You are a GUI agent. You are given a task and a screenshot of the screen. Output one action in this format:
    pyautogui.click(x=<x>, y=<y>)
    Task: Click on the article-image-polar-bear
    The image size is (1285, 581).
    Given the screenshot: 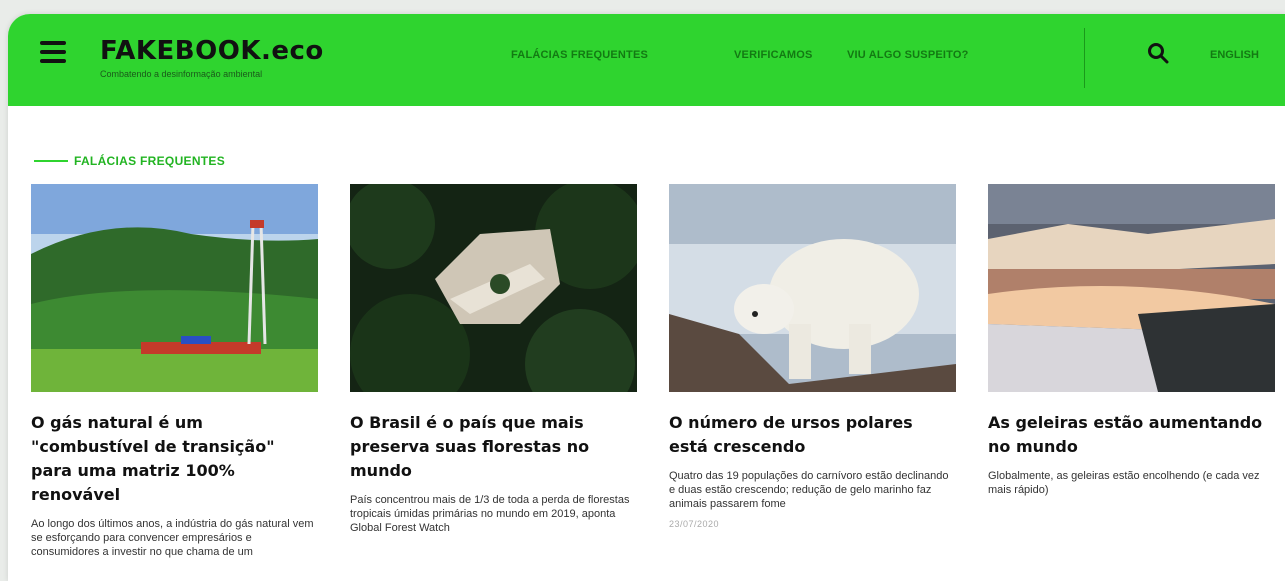 What is the action you would take?
    pyautogui.click(x=812, y=288)
    